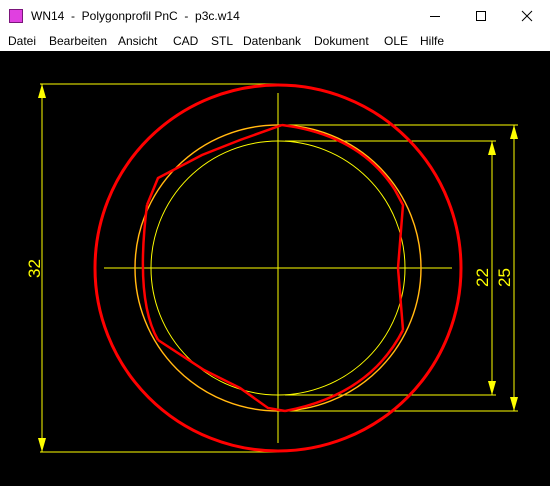 This screenshot has height=486, width=550. What do you see at coordinates (432, 41) in the screenshot?
I see `menu-hilfe: Hilfe` at bounding box center [432, 41].